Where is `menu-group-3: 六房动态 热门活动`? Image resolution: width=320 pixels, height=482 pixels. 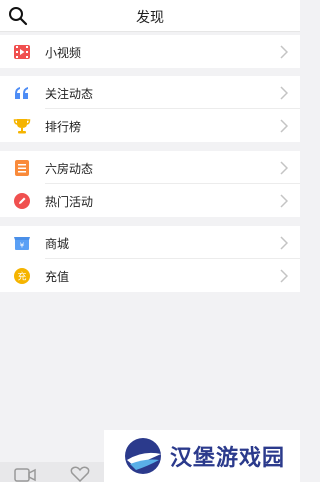
menu-group-3: 六房动态 热门活动 is located at coordinates (150, 184).